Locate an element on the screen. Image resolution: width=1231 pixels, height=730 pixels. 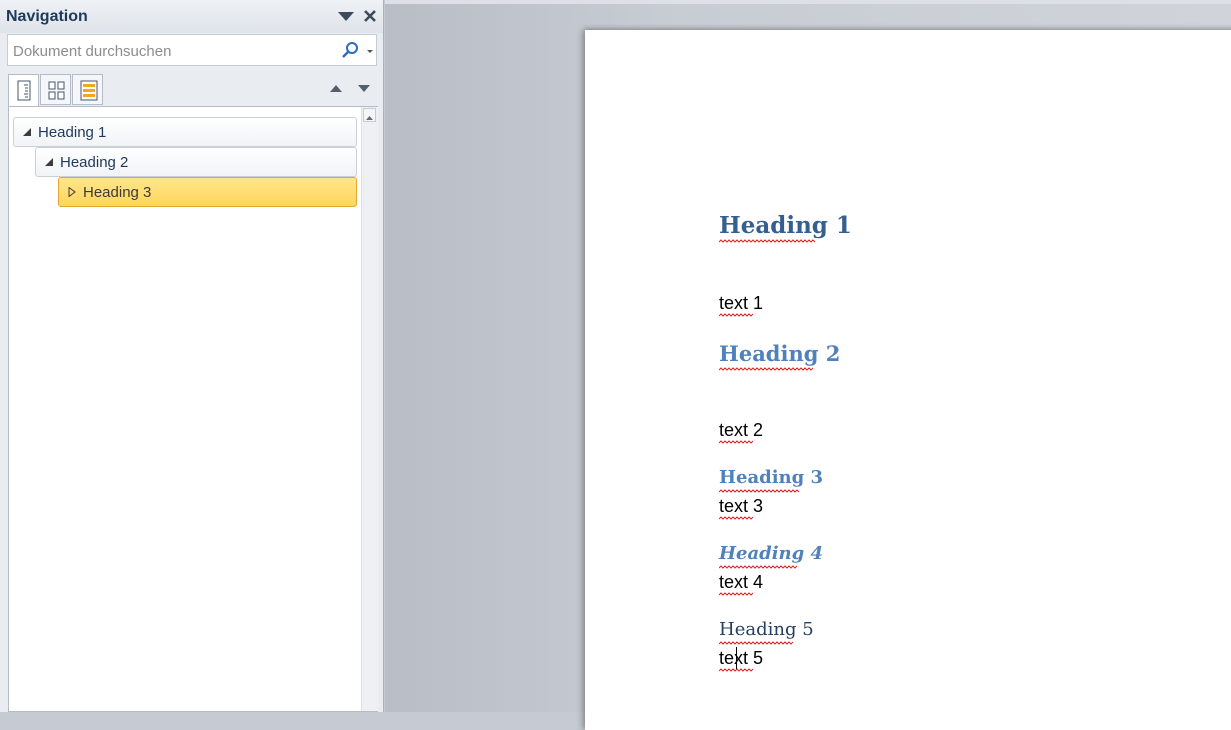
scroll-up-button is located at coordinates (369, 115).